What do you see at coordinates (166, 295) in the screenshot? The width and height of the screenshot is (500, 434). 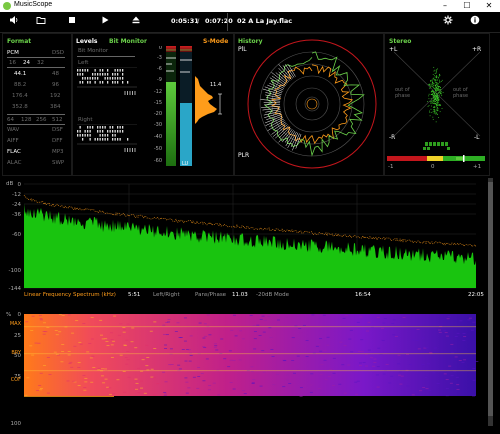 I see `mode-left-right: Left/Right` at bounding box center [166, 295].